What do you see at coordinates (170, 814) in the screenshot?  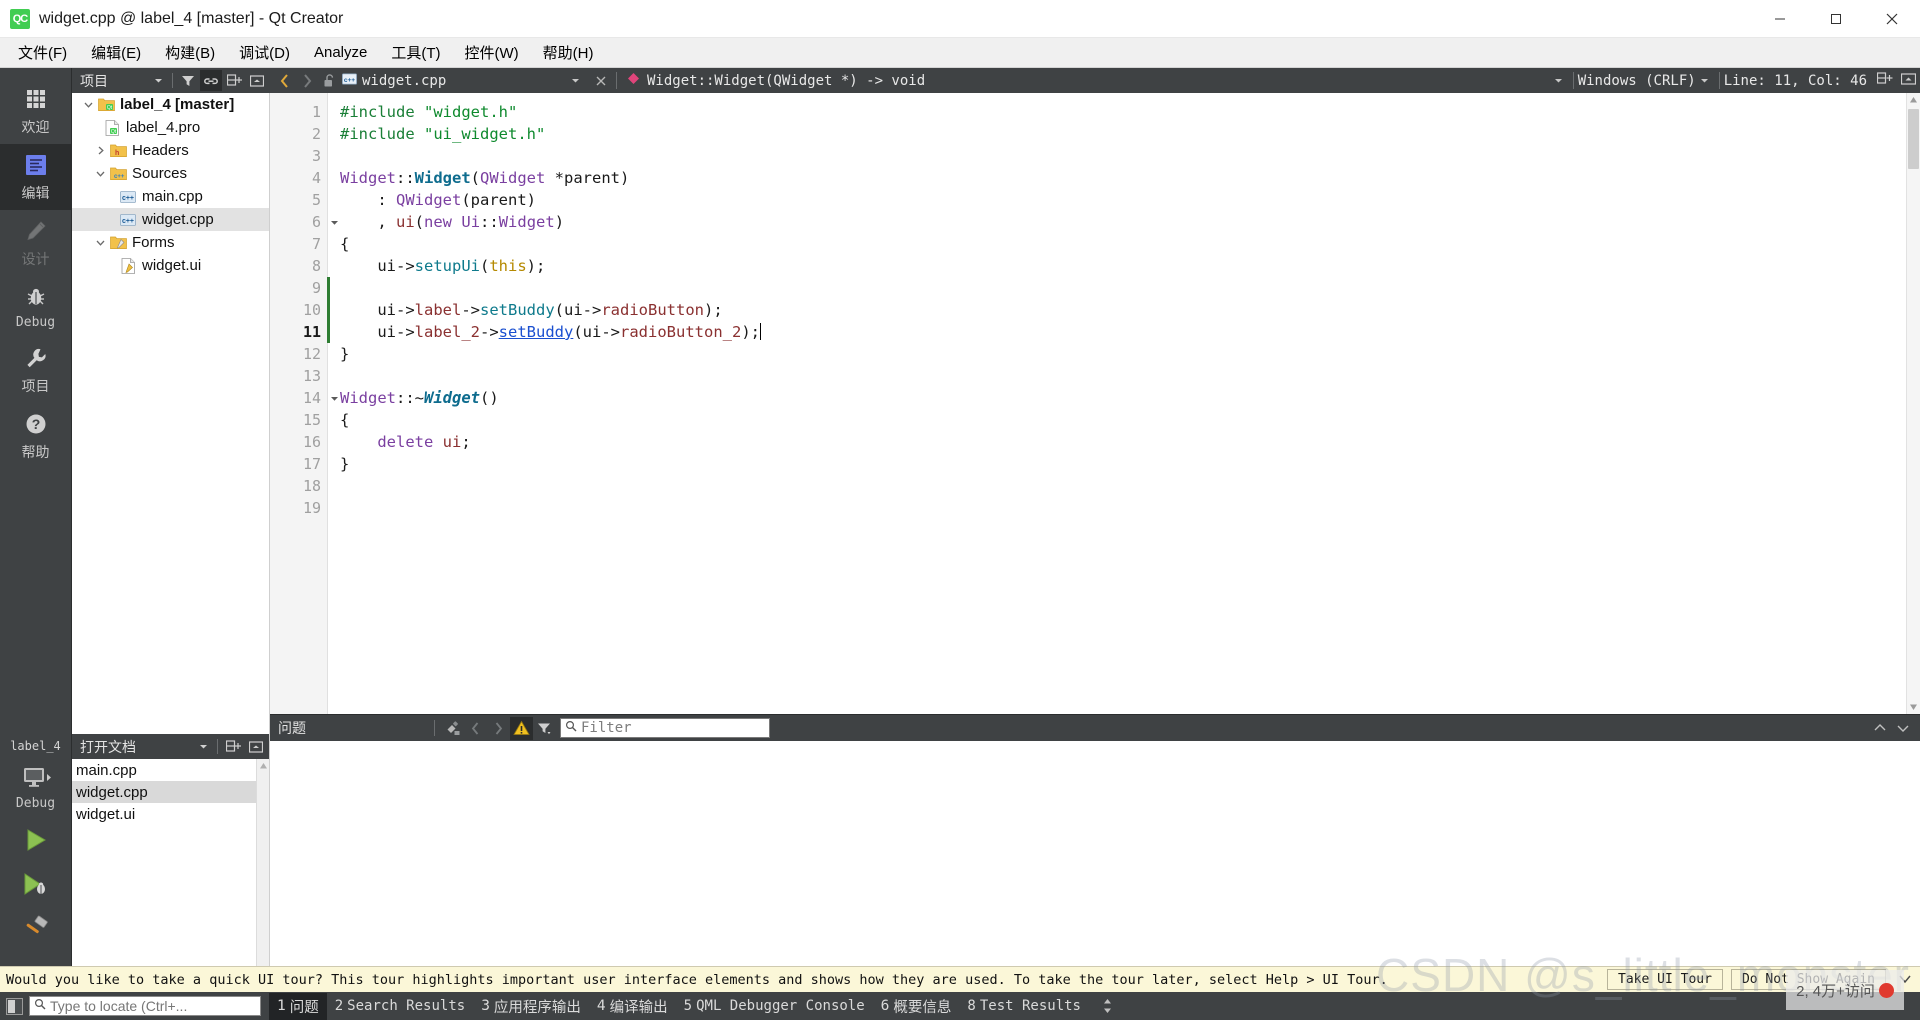 I see `open-doc-item: widget.ui` at bounding box center [170, 814].